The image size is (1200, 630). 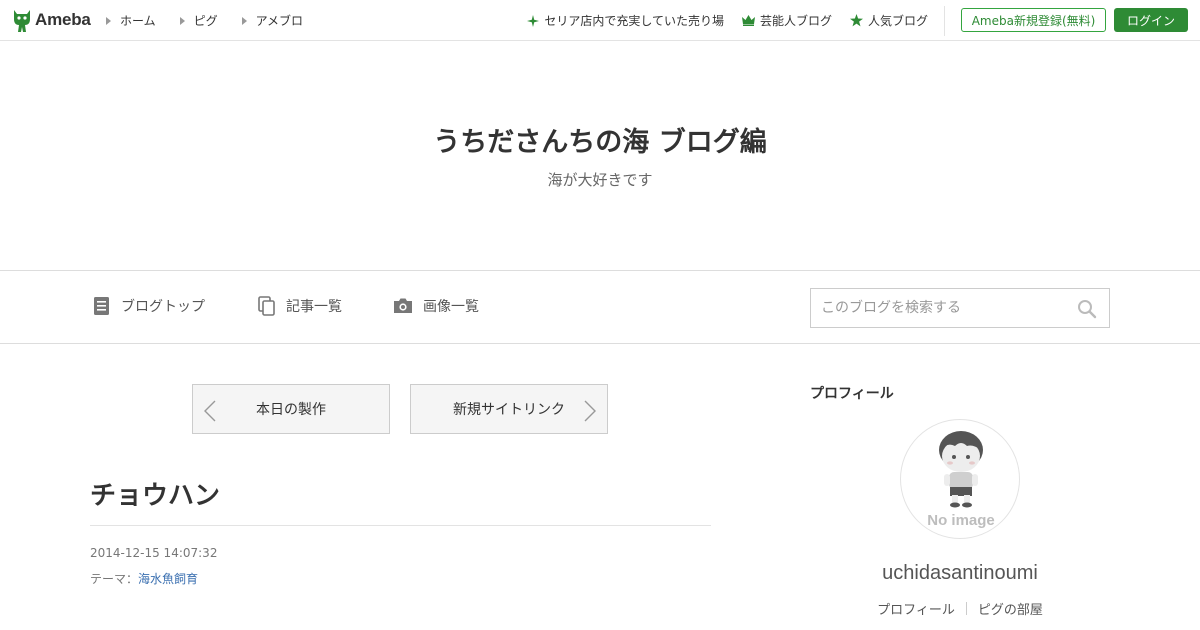 I want to click on sparkle-icon, so click(x=533, y=20).